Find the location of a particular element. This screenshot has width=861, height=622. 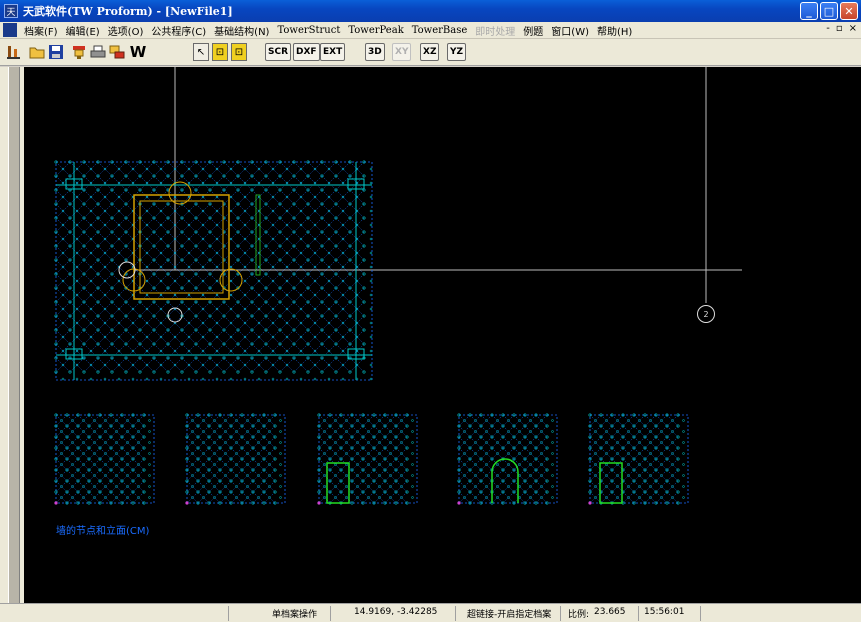

preview-icon is located at coordinates (79, 52).